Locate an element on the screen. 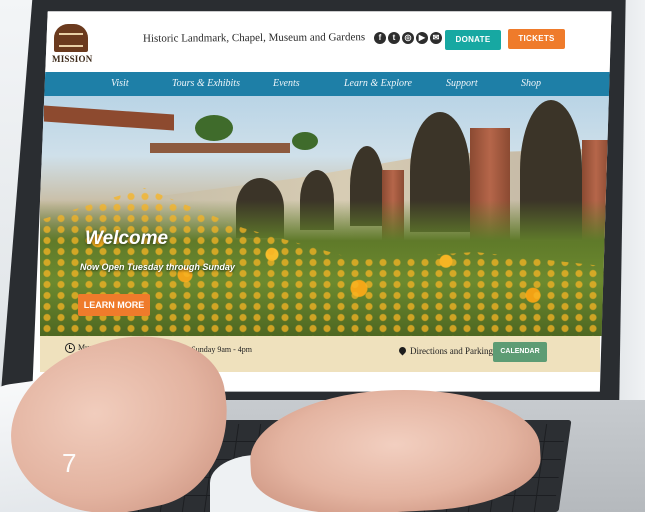  clock-icon is located at coordinates (70, 348).